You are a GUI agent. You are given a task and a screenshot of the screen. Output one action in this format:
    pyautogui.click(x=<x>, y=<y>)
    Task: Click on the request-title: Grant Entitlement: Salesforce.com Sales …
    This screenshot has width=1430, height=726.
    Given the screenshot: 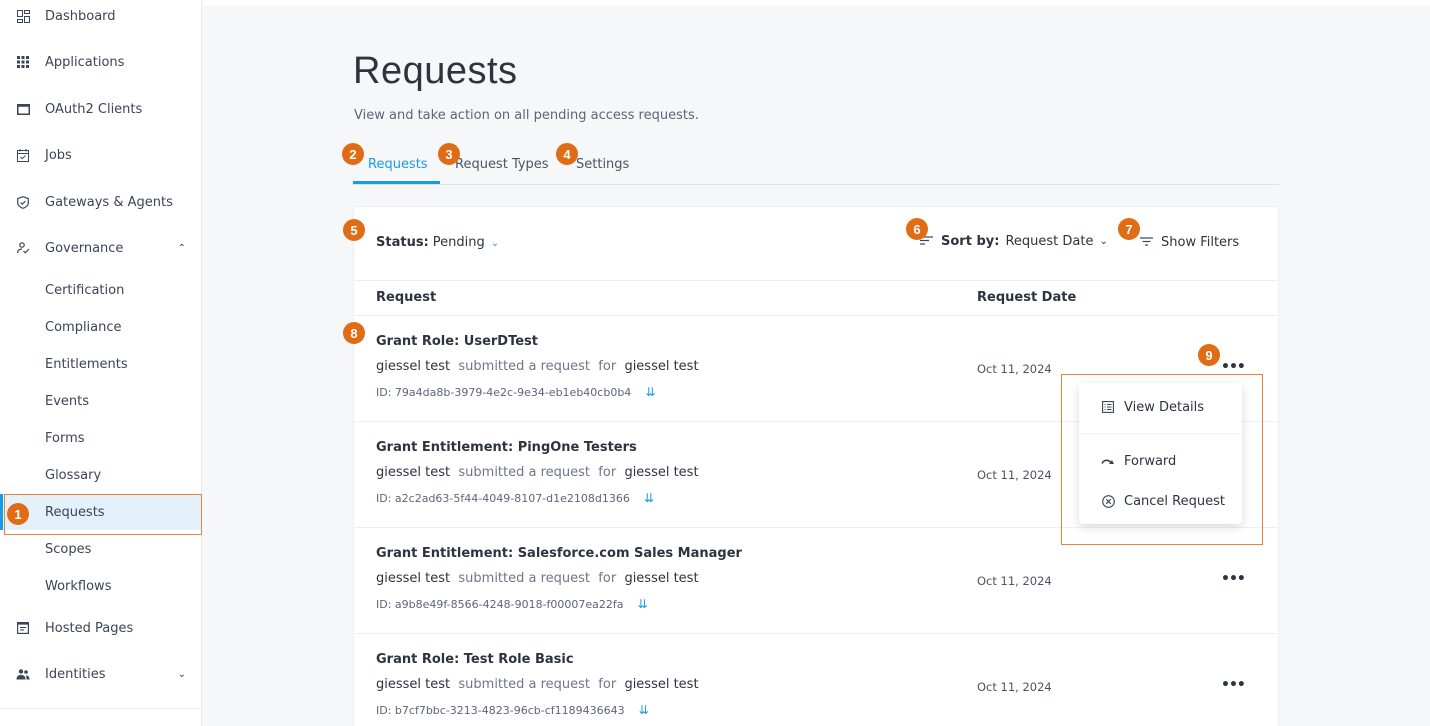 What is the action you would take?
    pyautogui.click(x=559, y=553)
    